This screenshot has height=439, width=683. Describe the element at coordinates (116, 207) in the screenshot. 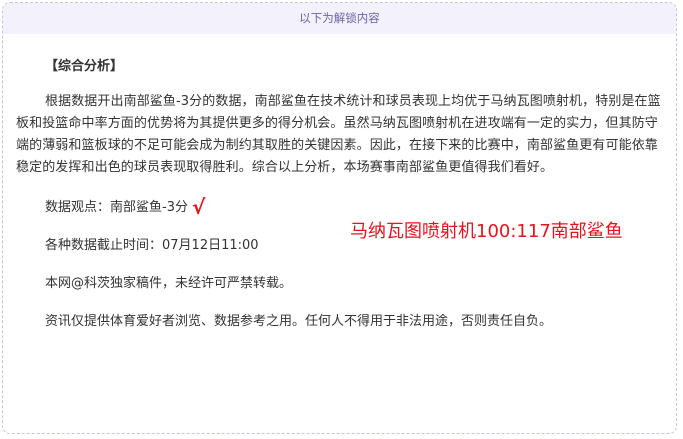

I see `viewpoint-text: 数据观点：南部鲨鱼-3分` at that location.